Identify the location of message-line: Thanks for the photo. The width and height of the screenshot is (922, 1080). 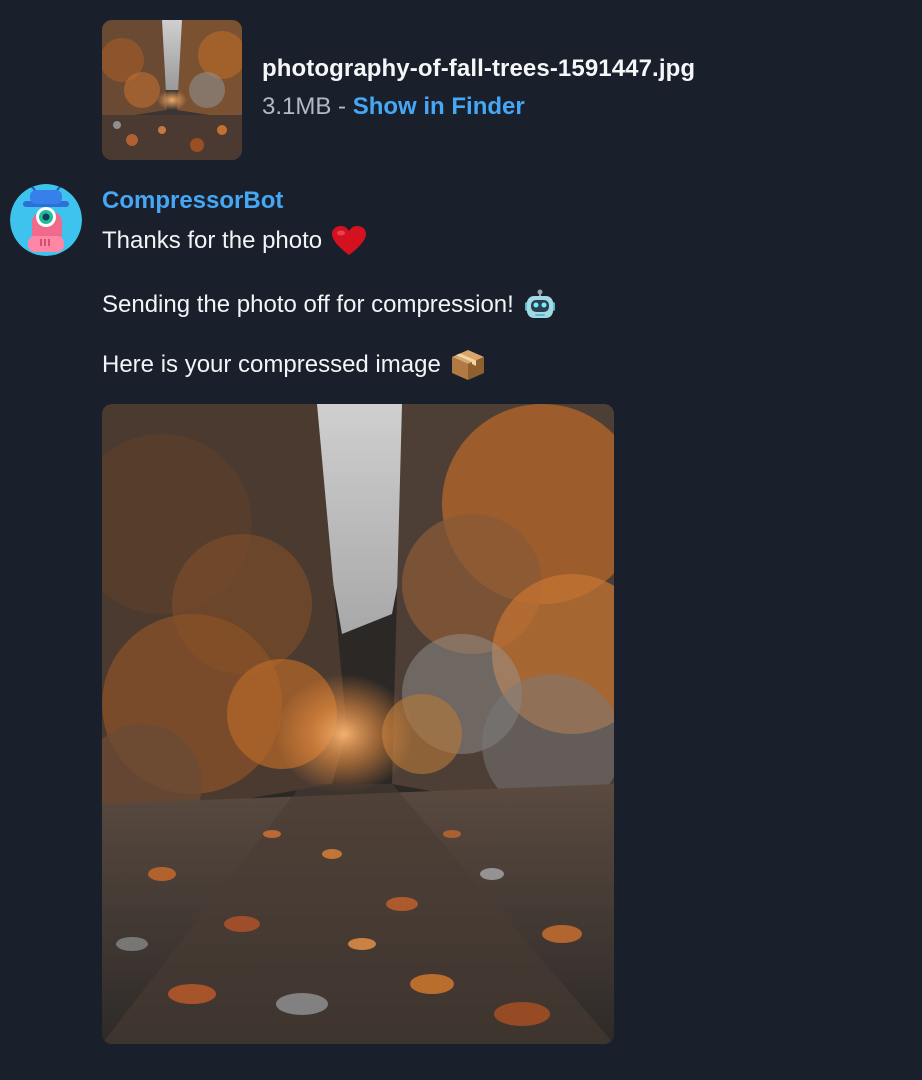
(452, 241).